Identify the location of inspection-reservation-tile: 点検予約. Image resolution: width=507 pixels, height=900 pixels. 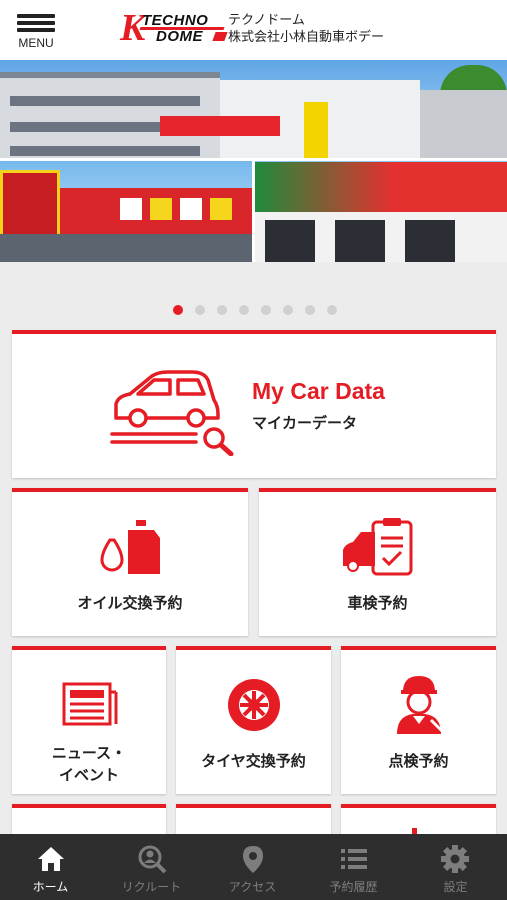
(418, 720).